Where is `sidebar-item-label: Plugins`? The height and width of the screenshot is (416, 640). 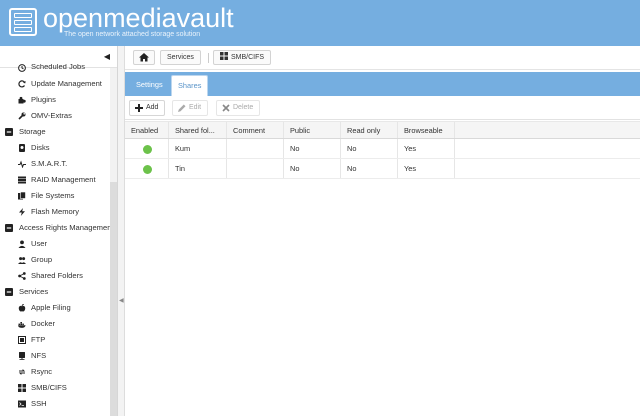
sidebar-item-label: Plugins is located at coordinates (43, 99).